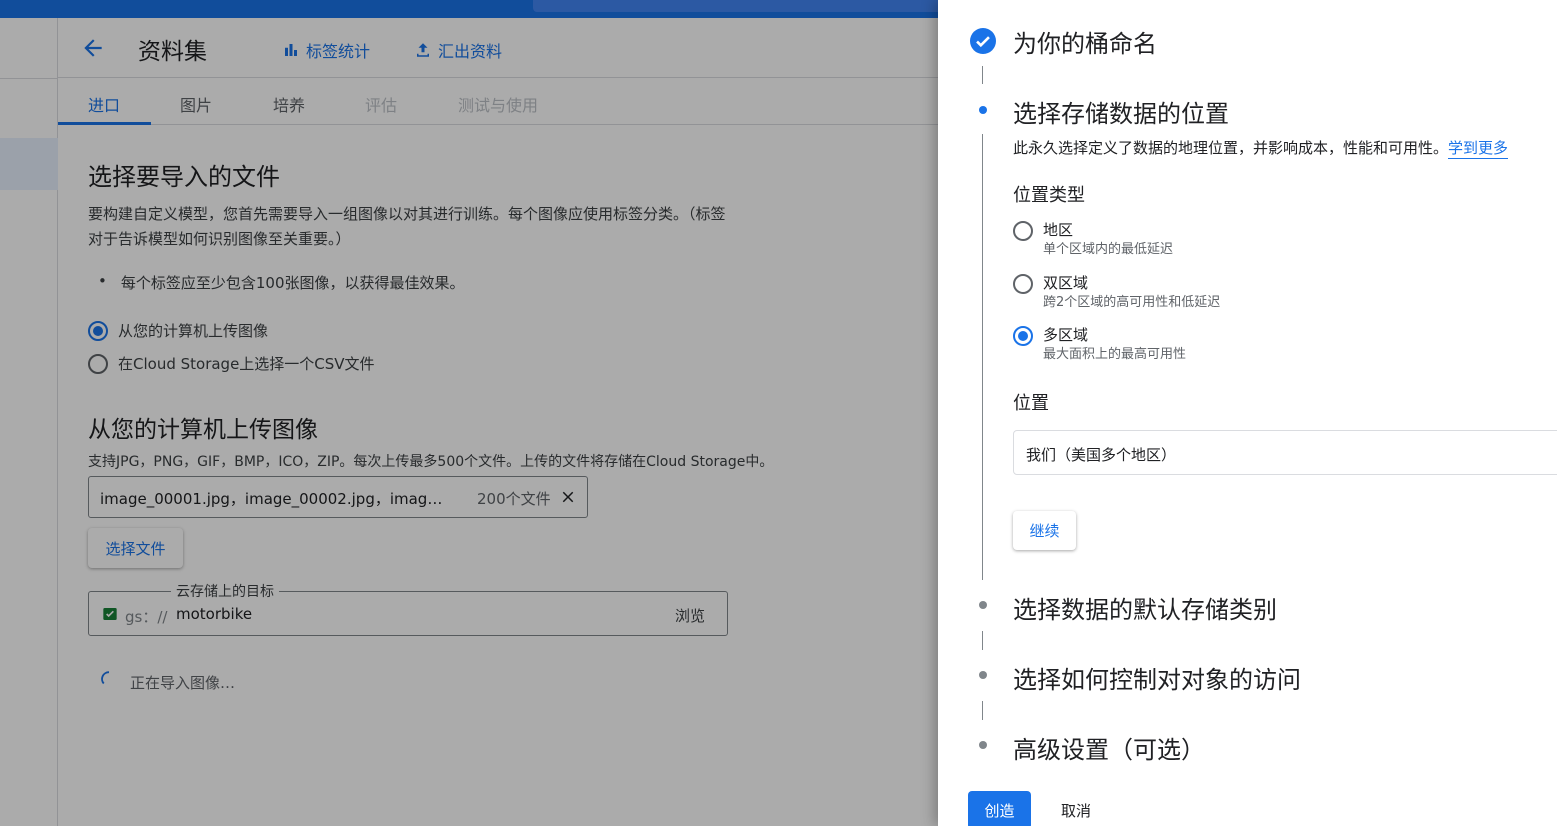 This screenshot has height=826, width=1557. I want to click on location-description: 此永久选择定义了数据的地理位置，并影响成本，性能和可用性。学到更多, so click(1261, 148).